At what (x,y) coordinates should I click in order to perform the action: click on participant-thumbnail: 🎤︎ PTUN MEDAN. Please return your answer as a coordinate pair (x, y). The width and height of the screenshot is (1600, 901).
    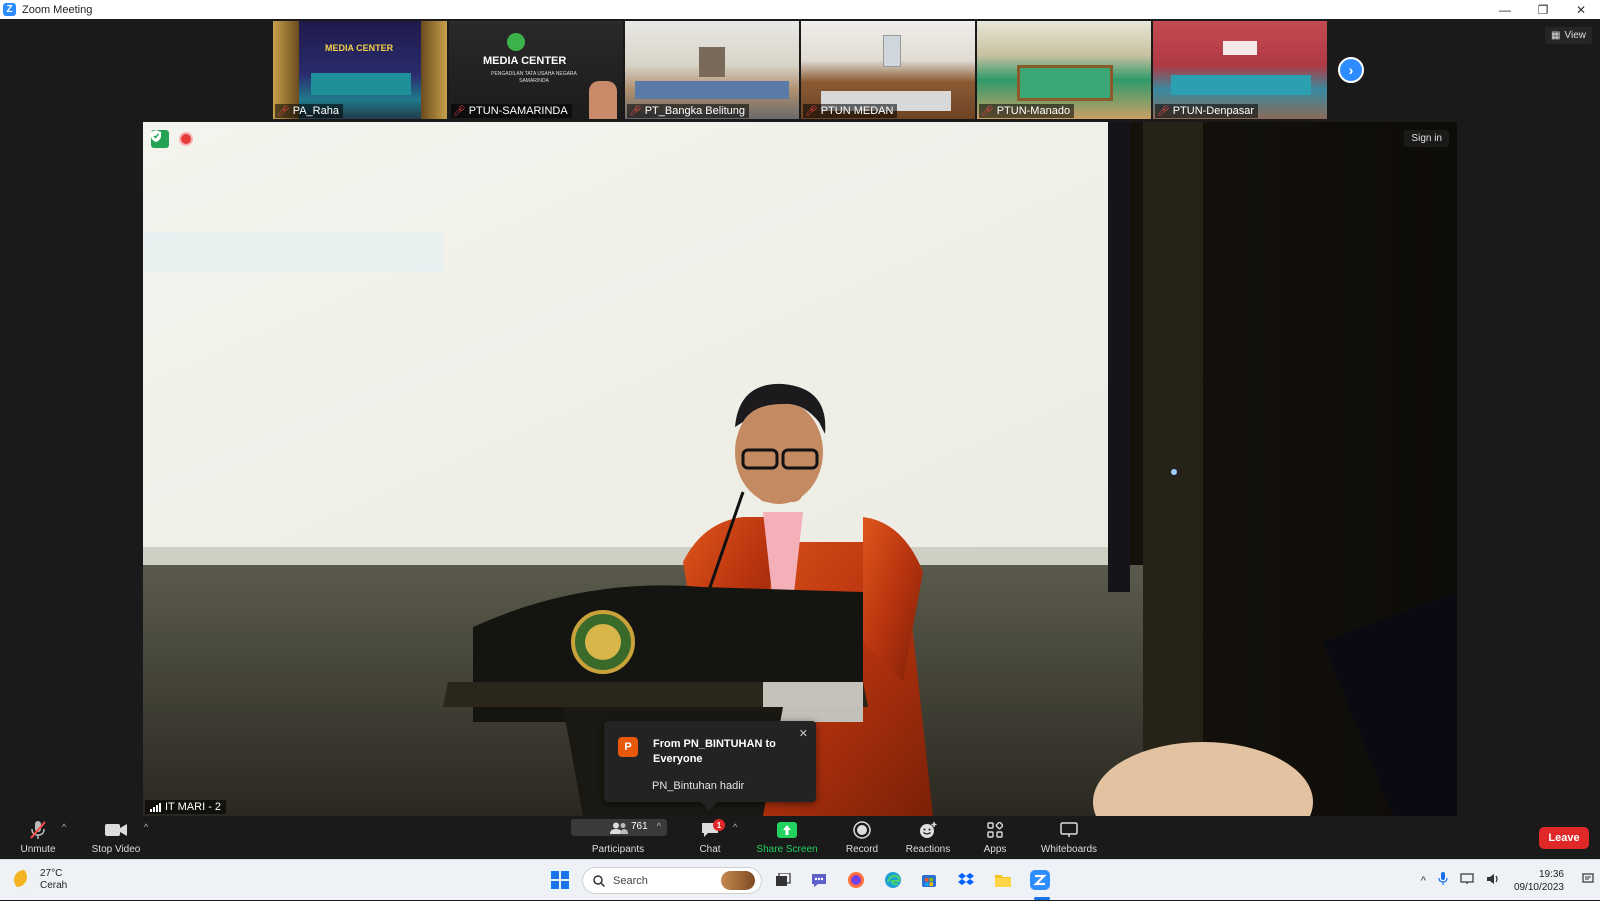
    Looking at the image, I should click on (888, 70).